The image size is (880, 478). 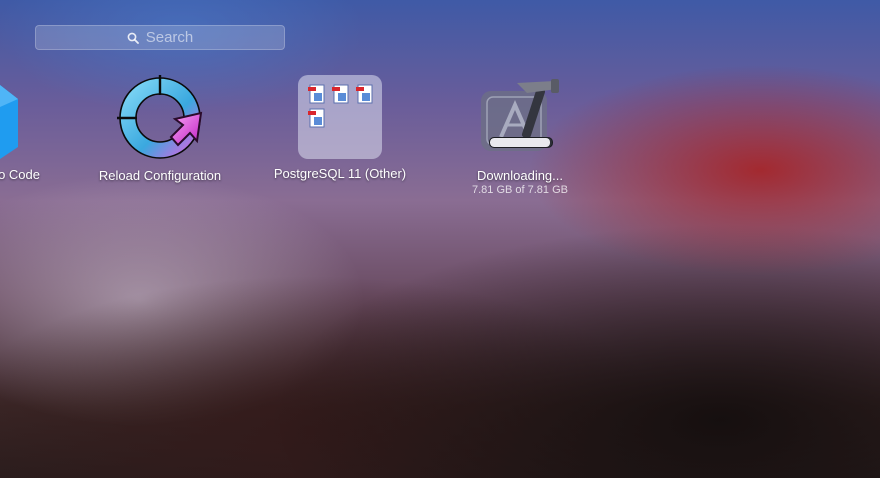 I want to click on search-placeholder: Search, so click(x=169, y=37).